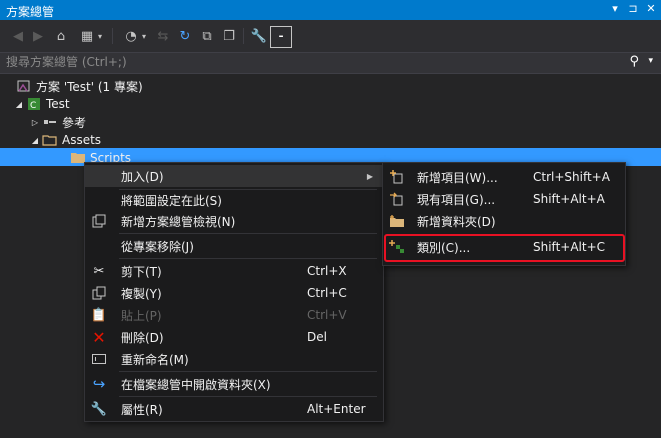 Image resolution: width=661 pixels, height=438 pixels. Describe the element at coordinates (397, 177) in the screenshot. I see `new-item-icon` at that location.